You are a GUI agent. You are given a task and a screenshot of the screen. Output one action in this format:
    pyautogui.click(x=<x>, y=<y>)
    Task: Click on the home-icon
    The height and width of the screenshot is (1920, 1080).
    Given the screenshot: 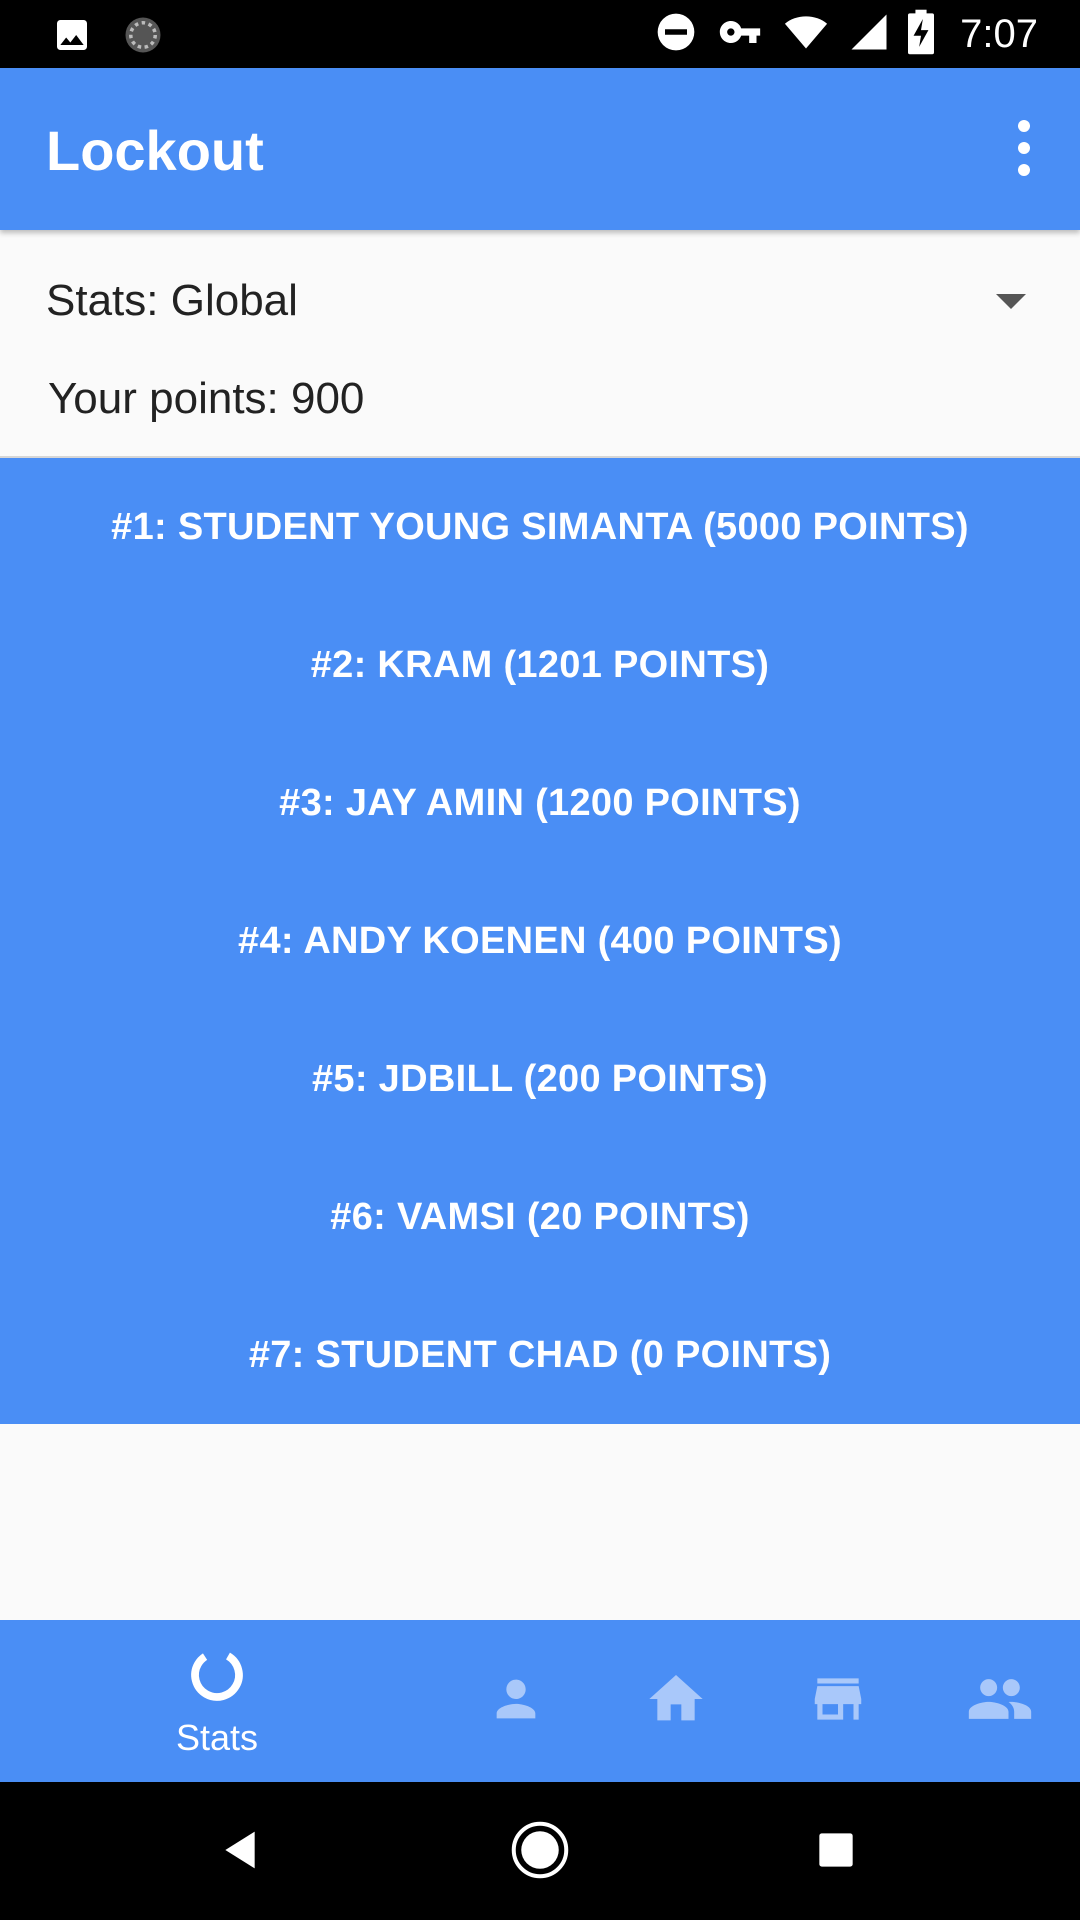 What is the action you would take?
    pyautogui.click(x=676, y=1701)
    